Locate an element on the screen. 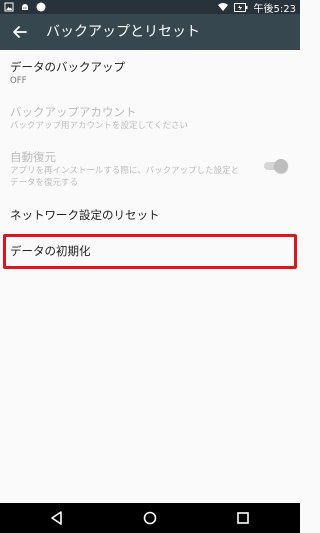 This screenshot has width=320, height=533. setting-network-reset: ネットワーク設定のリセット is located at coordinates (150, 217).